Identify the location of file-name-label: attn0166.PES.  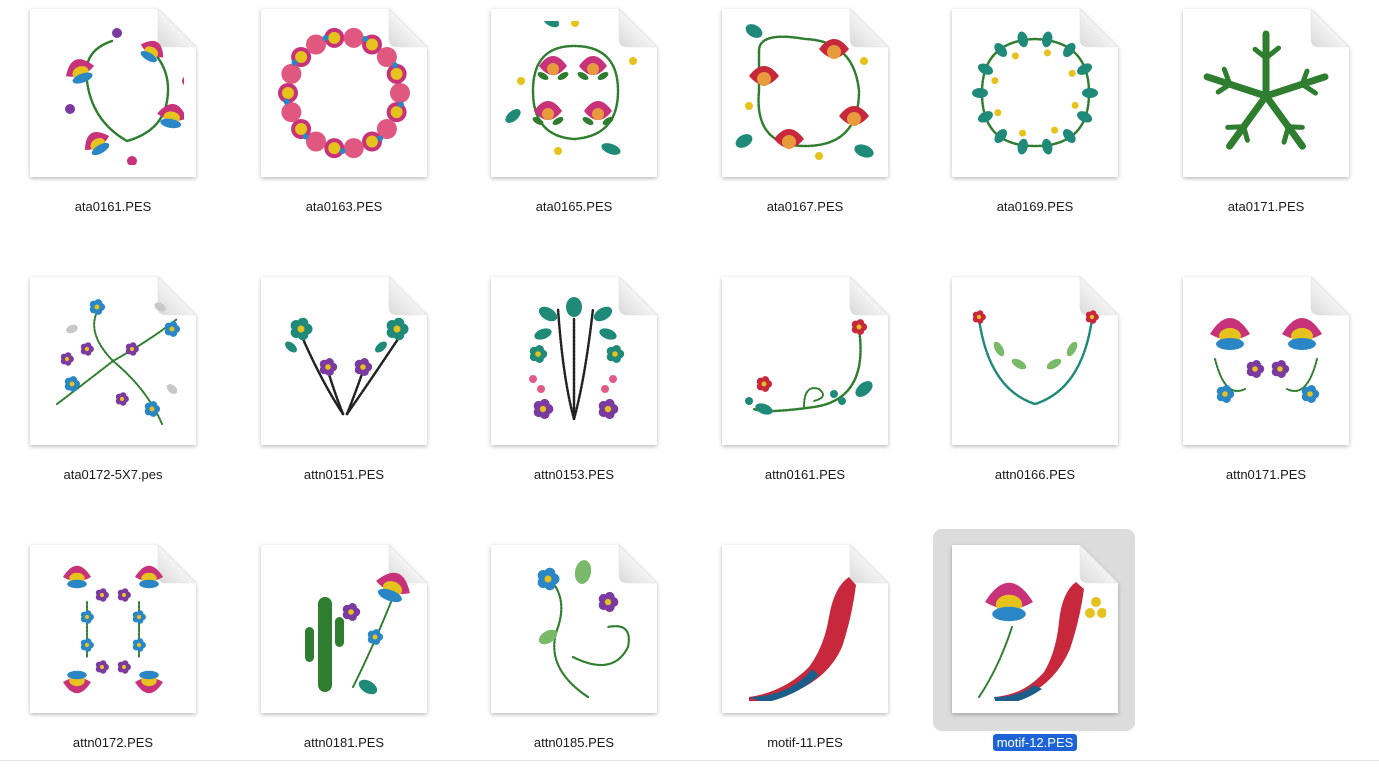
(1035, 474).